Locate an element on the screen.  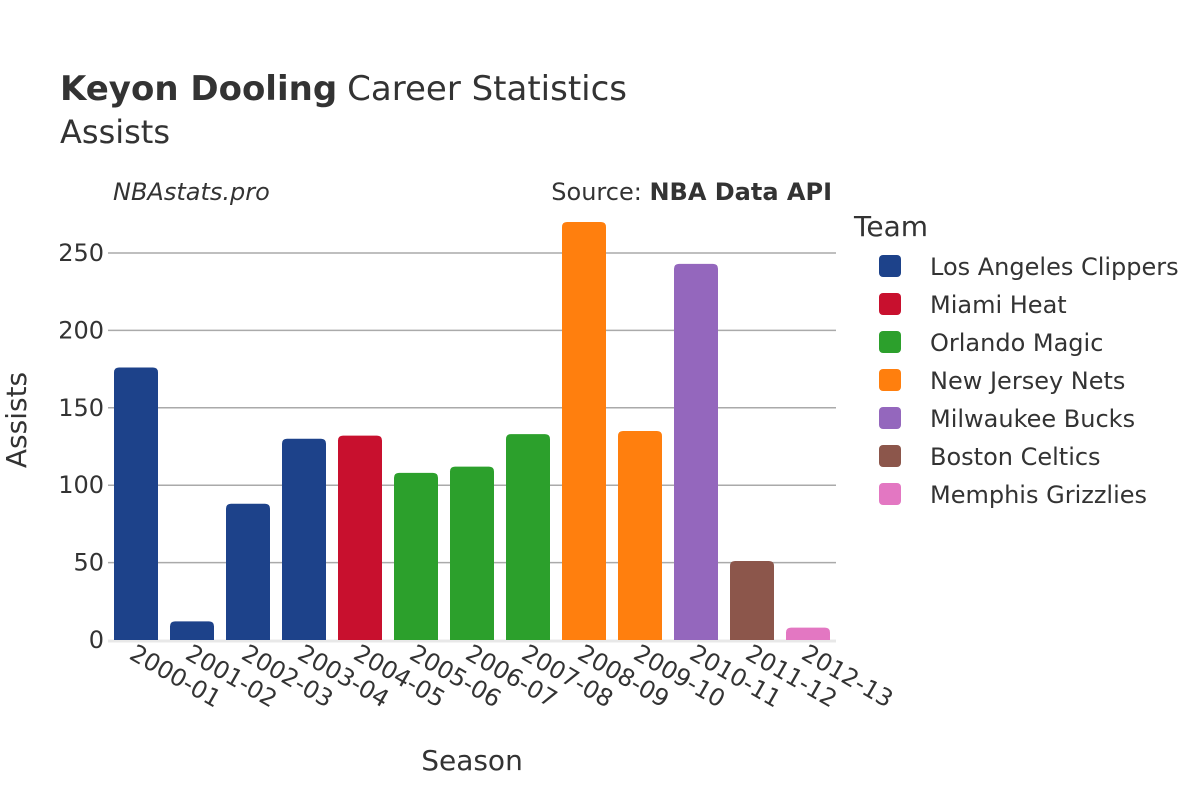
source-credit: Source: NBA Data API is located at coordinates (691, 192).